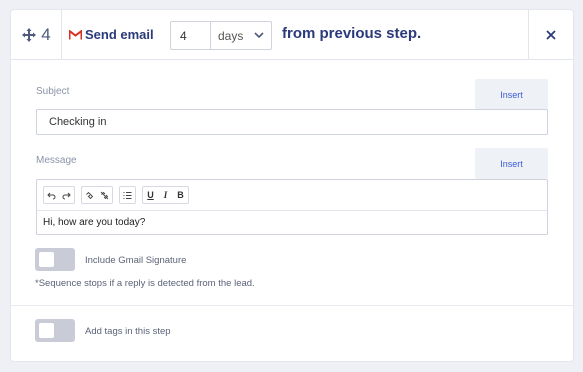 This screenshot has height=372, width=583. Describe the element at coordinates (180, 195) in the screenshot. I see `bold-button: B` at that location.